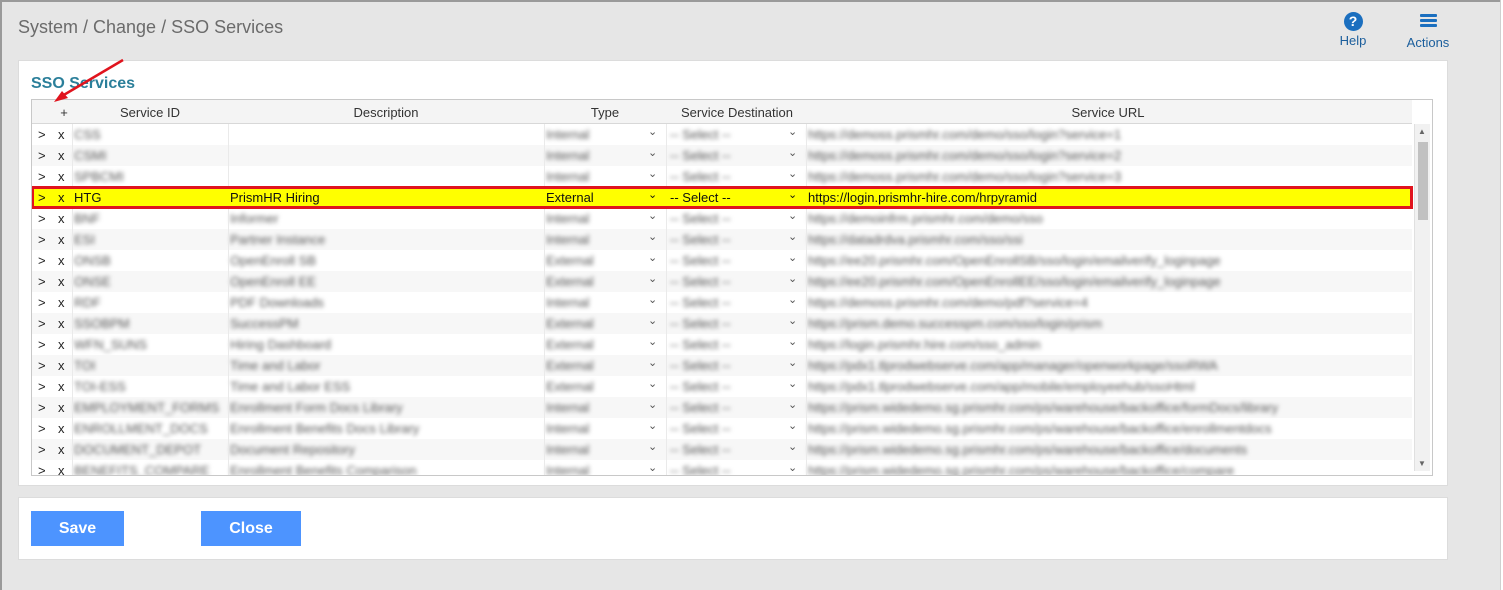  Describe the element at coordinates (150, 386) in the screenshot. I see `service-id-cell: TOI-ESS` at that location.